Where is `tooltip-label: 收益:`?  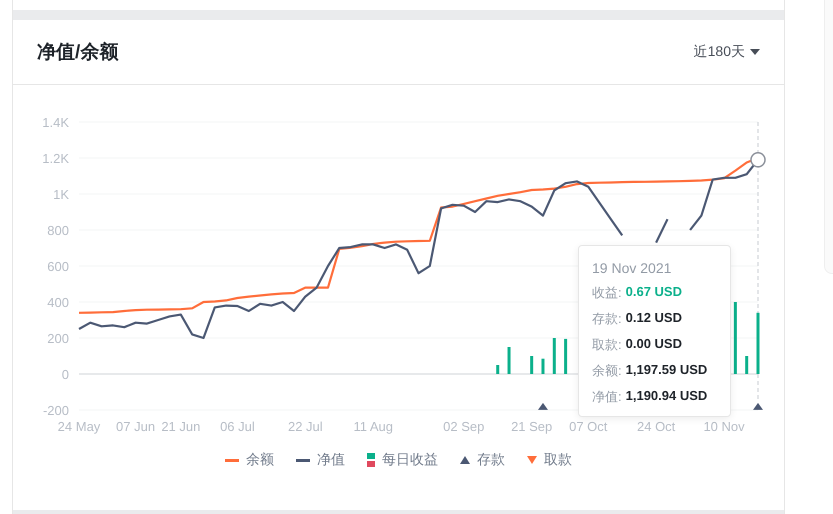 tooltip-label: 收益: is located at coordinates (607, 293).